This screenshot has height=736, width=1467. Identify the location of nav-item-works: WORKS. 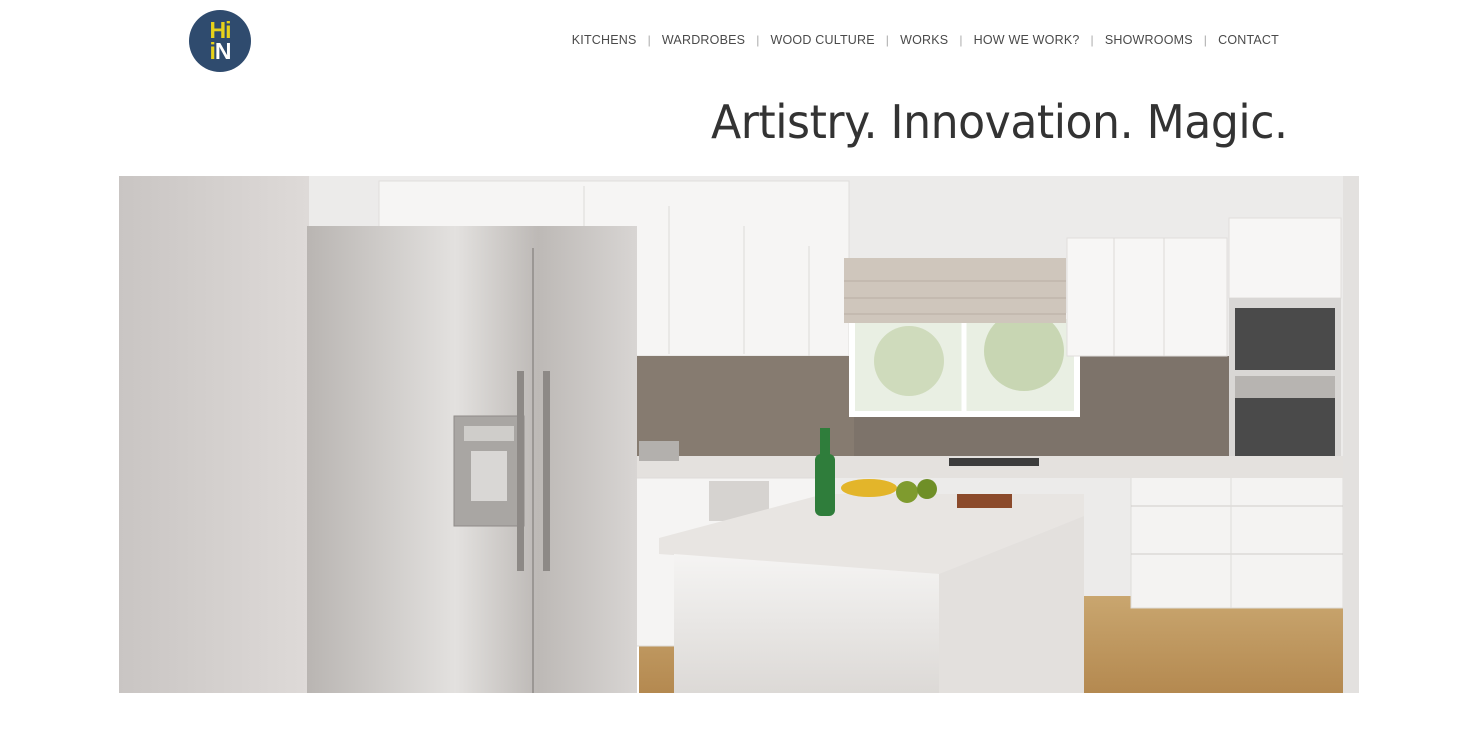
(924, 40).